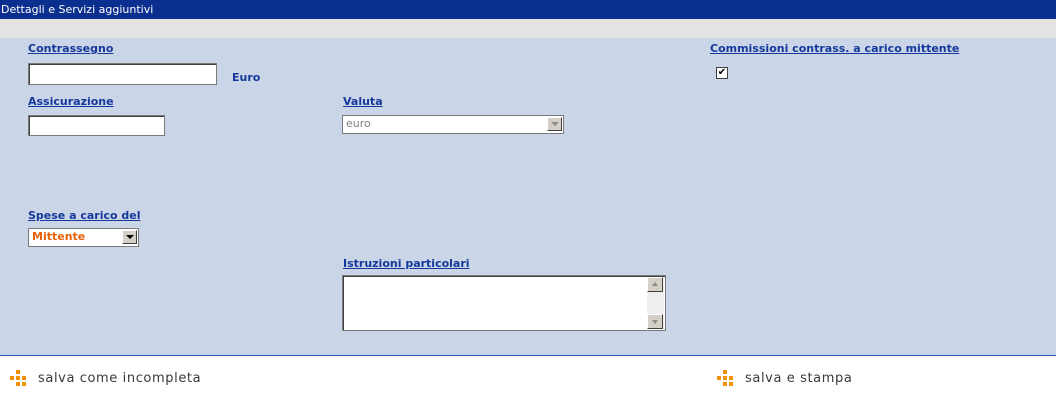  What do you see at coordinates (122, 74) in the screenshot?
I see `contrassegno-input` at bounding box center [122, 74].